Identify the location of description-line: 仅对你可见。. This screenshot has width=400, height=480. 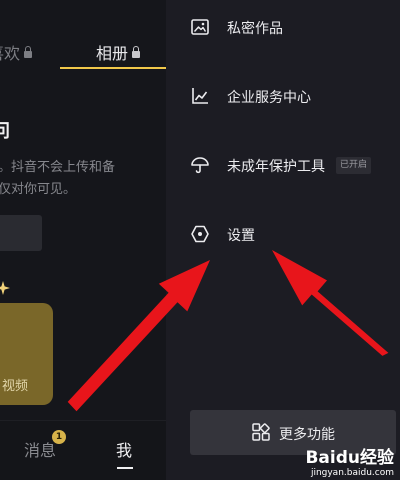
(38, 189).